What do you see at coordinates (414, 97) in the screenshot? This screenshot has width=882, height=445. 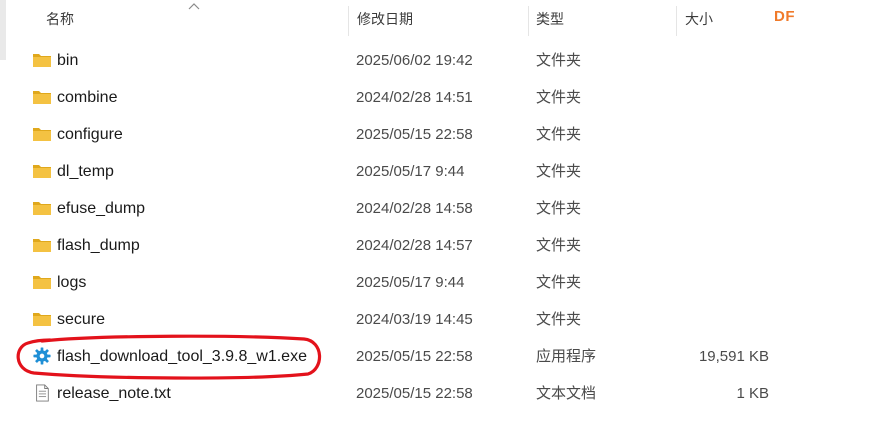 I see `file-date-modified: 2024/02/28 14:51` at bounding box center [414, 97].